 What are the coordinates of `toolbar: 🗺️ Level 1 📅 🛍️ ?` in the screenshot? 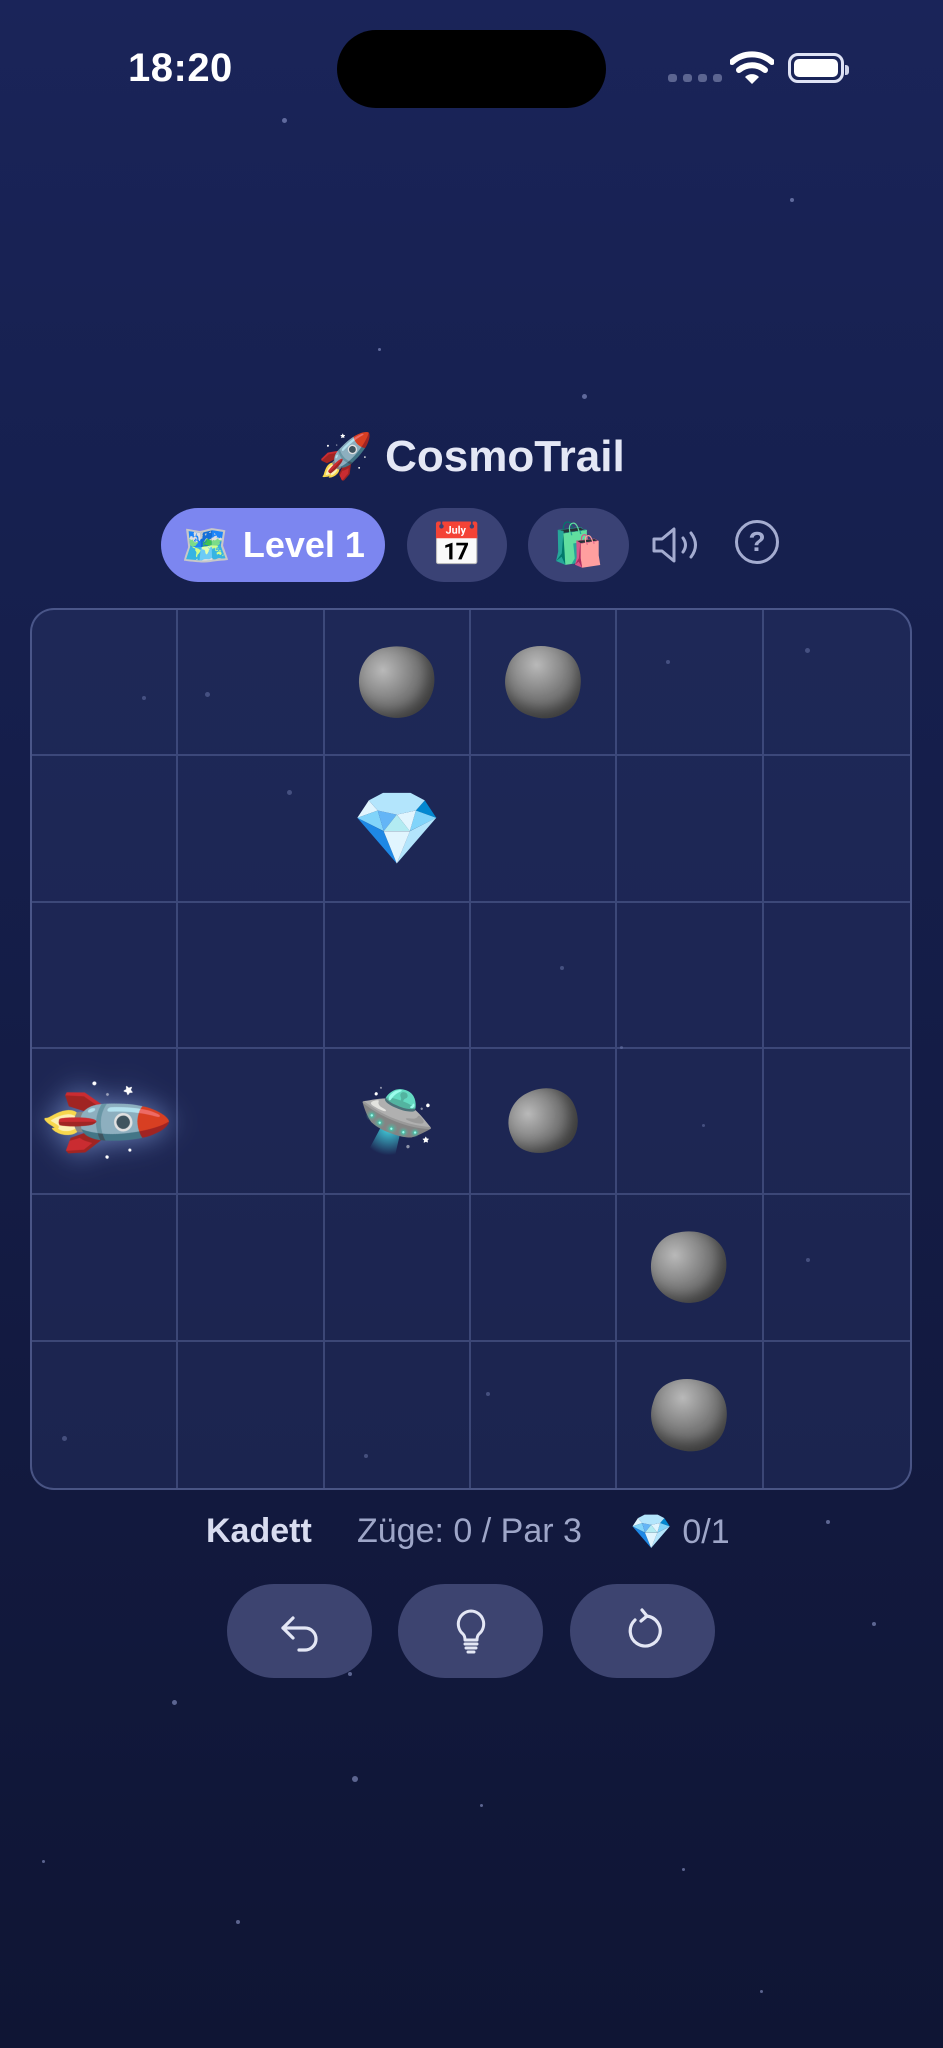 It's located at (471, 545).